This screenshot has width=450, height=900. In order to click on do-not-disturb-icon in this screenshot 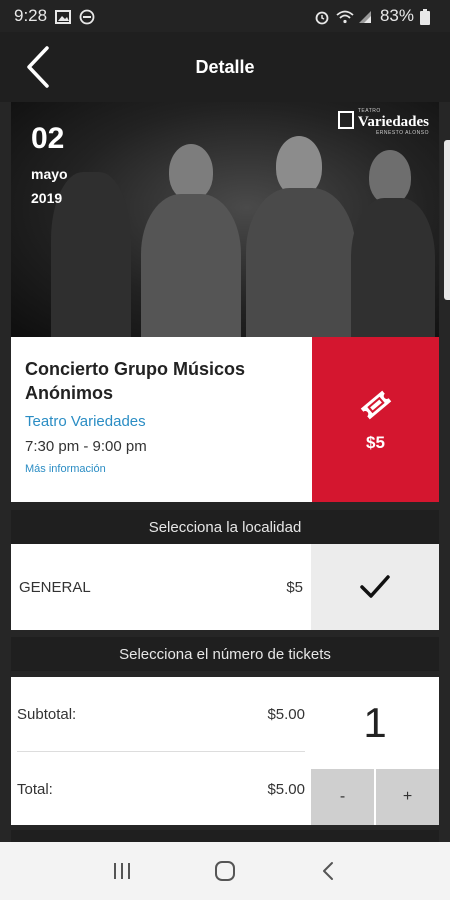, I will do `click(87, 17)`.